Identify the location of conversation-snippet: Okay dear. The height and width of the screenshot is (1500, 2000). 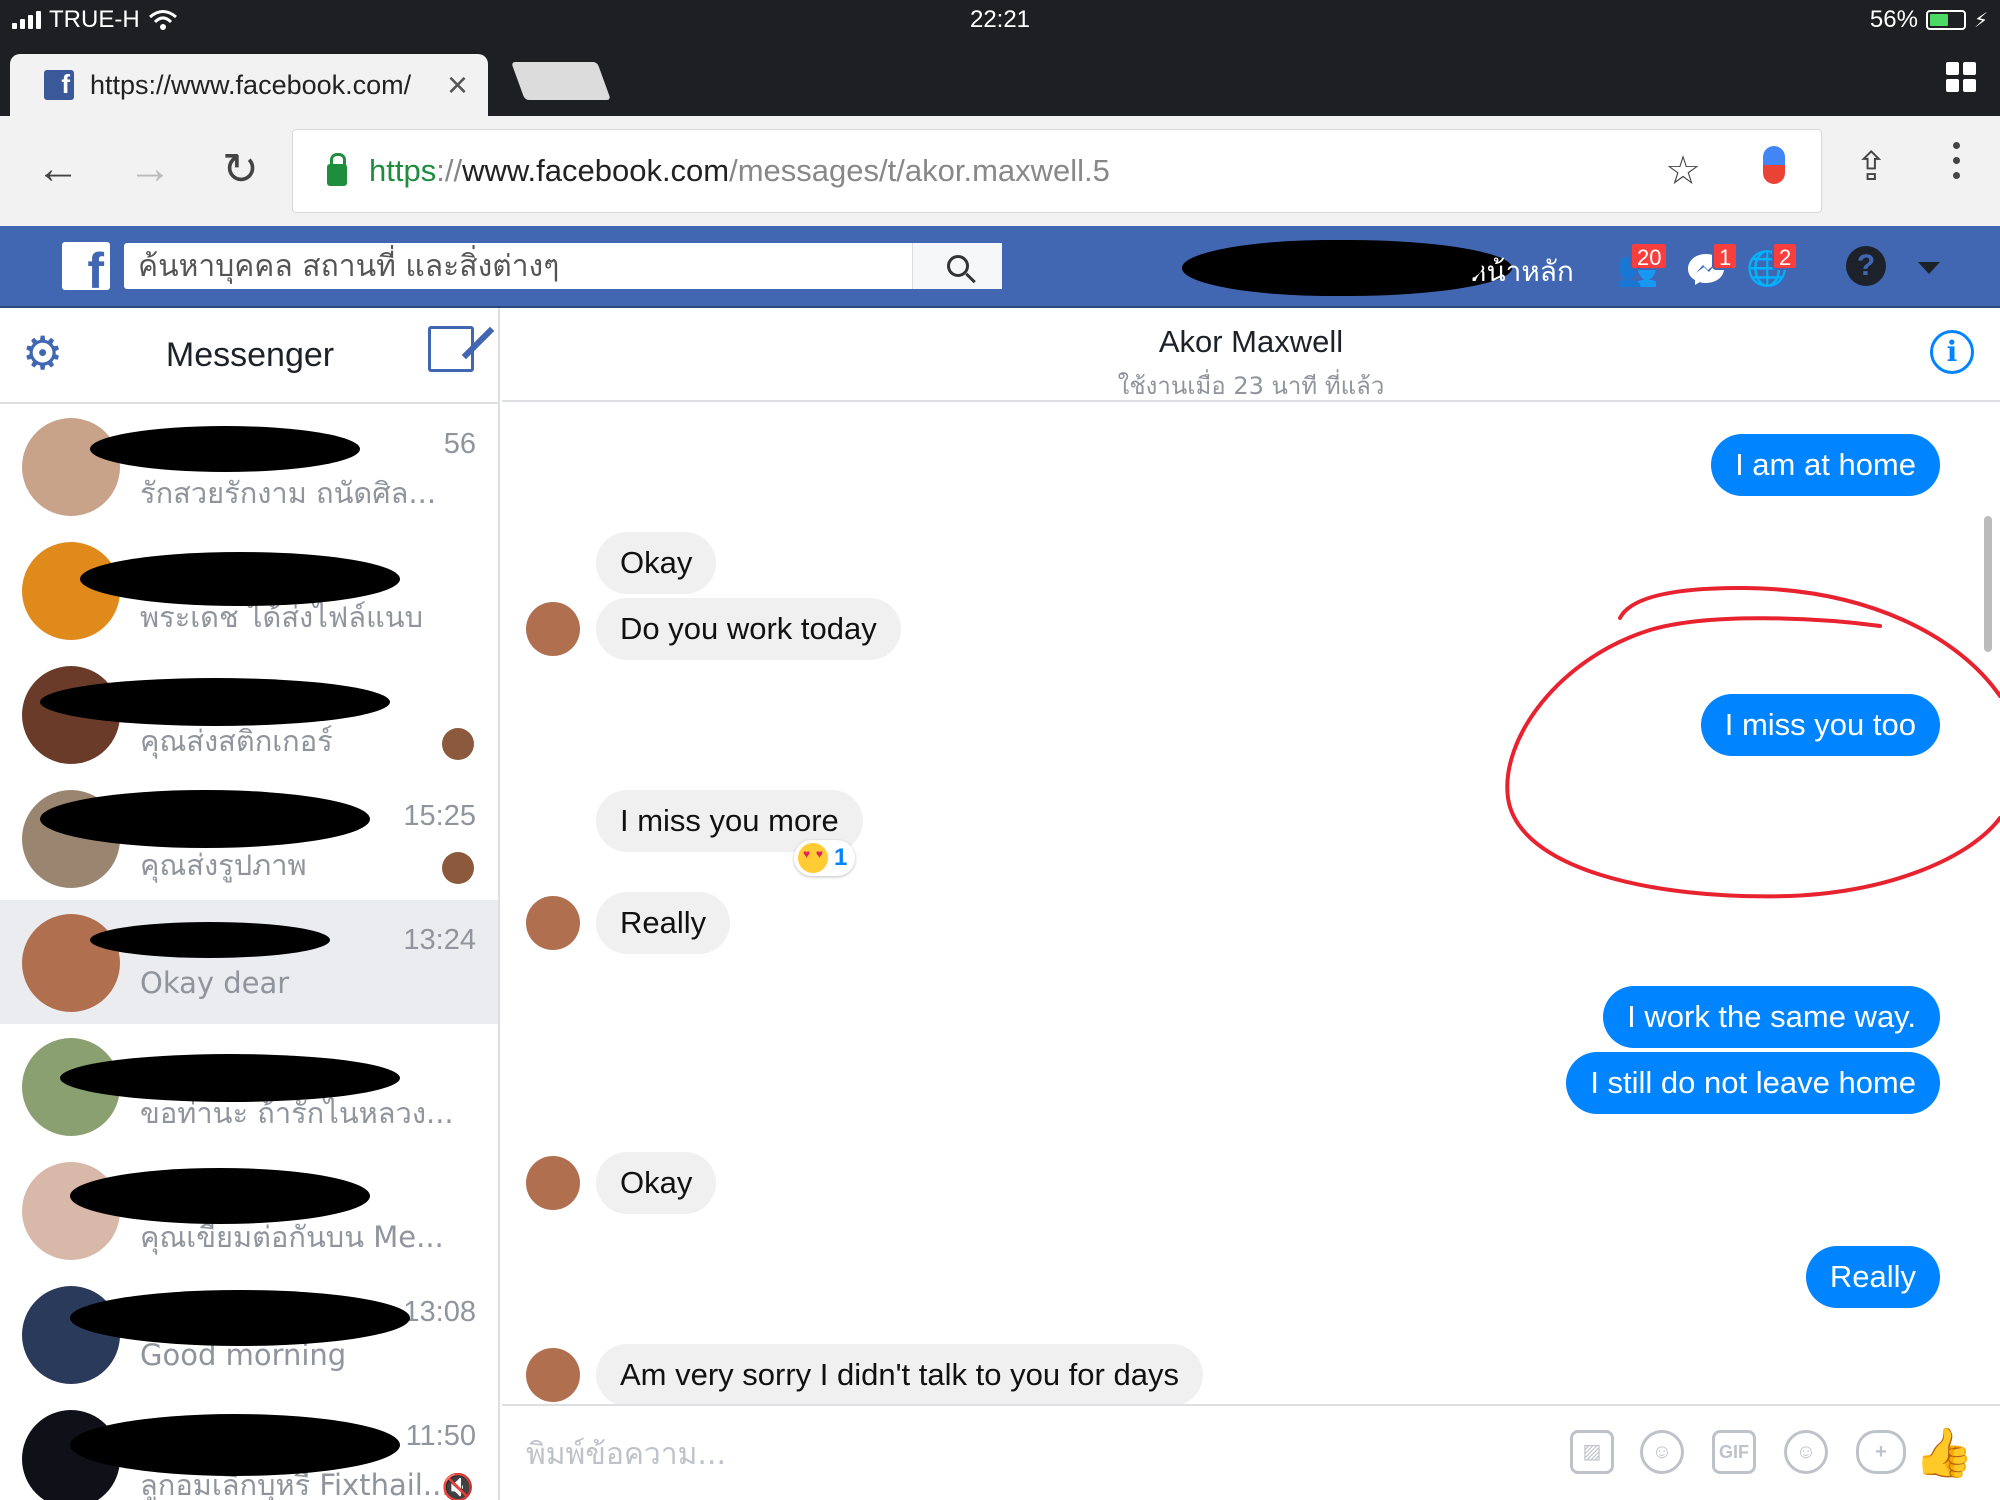
(215, 983).